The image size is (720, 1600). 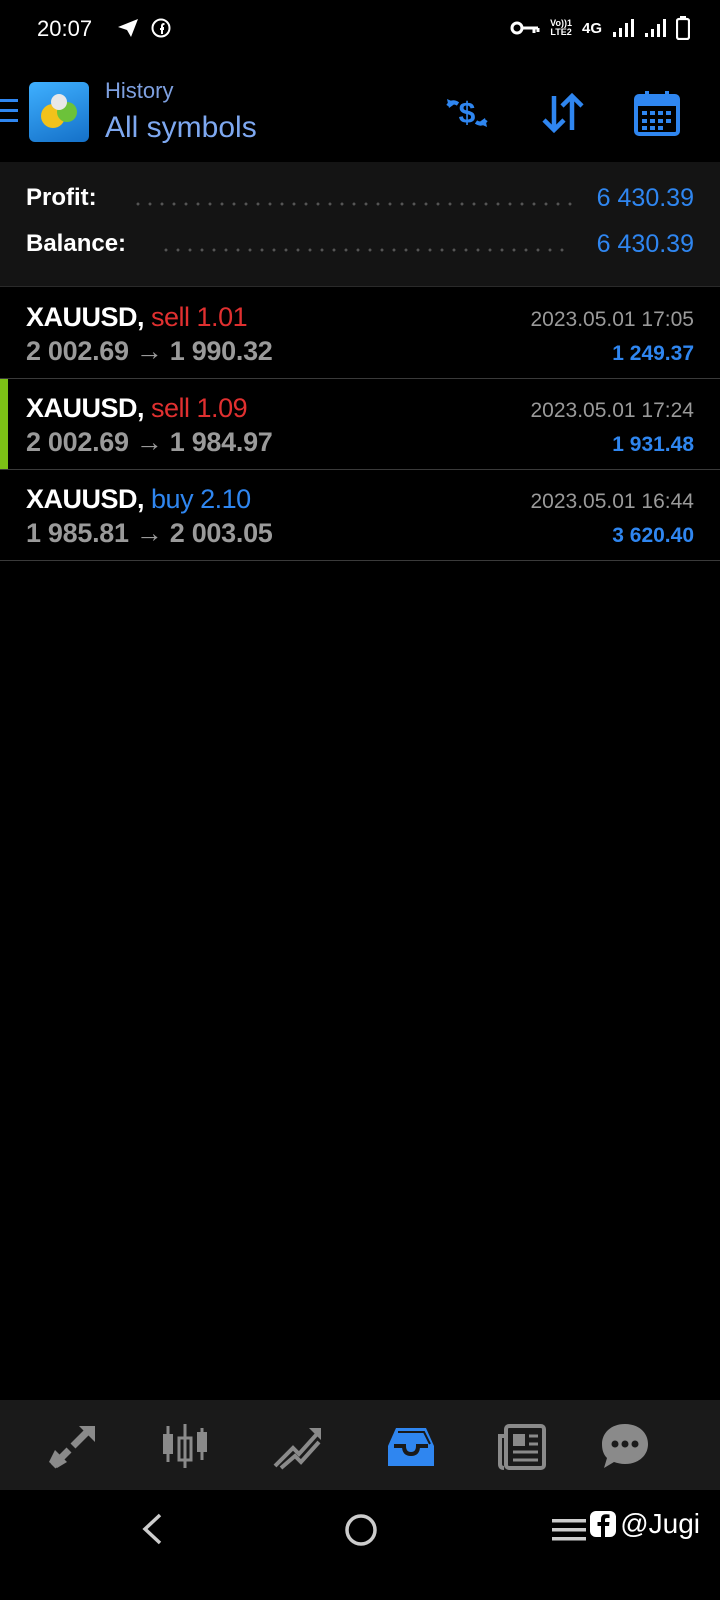 What do you see at coordinates (645, 198) in the screenshot?
I see `profit-value: 6 430.39` at bounding box center [645, 198].